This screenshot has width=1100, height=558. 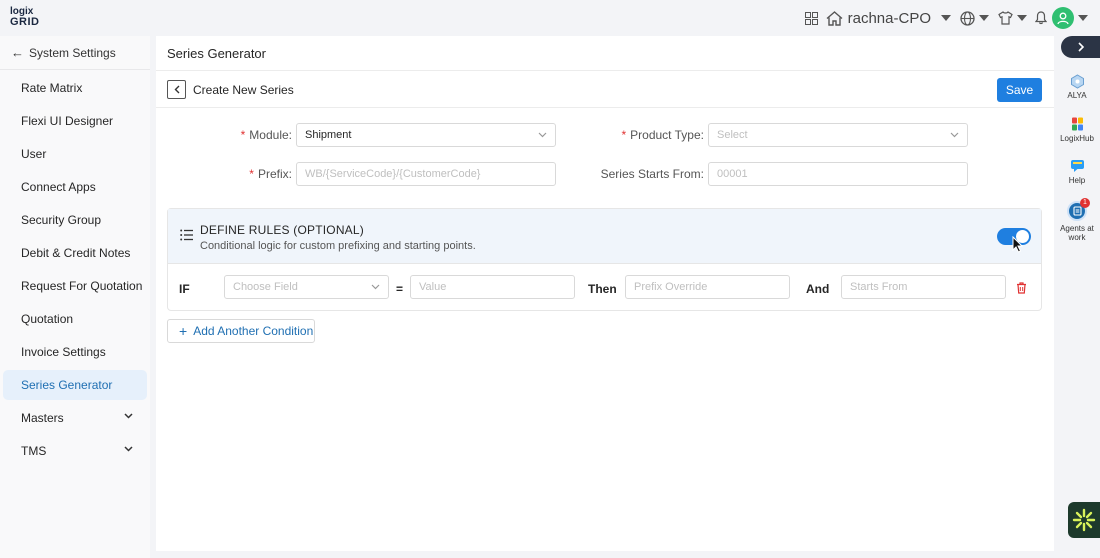 What do you see at coordinates (1077, 124) in the screenshot?
I see `logixhub-icon` at bounding box center [1077, 124].